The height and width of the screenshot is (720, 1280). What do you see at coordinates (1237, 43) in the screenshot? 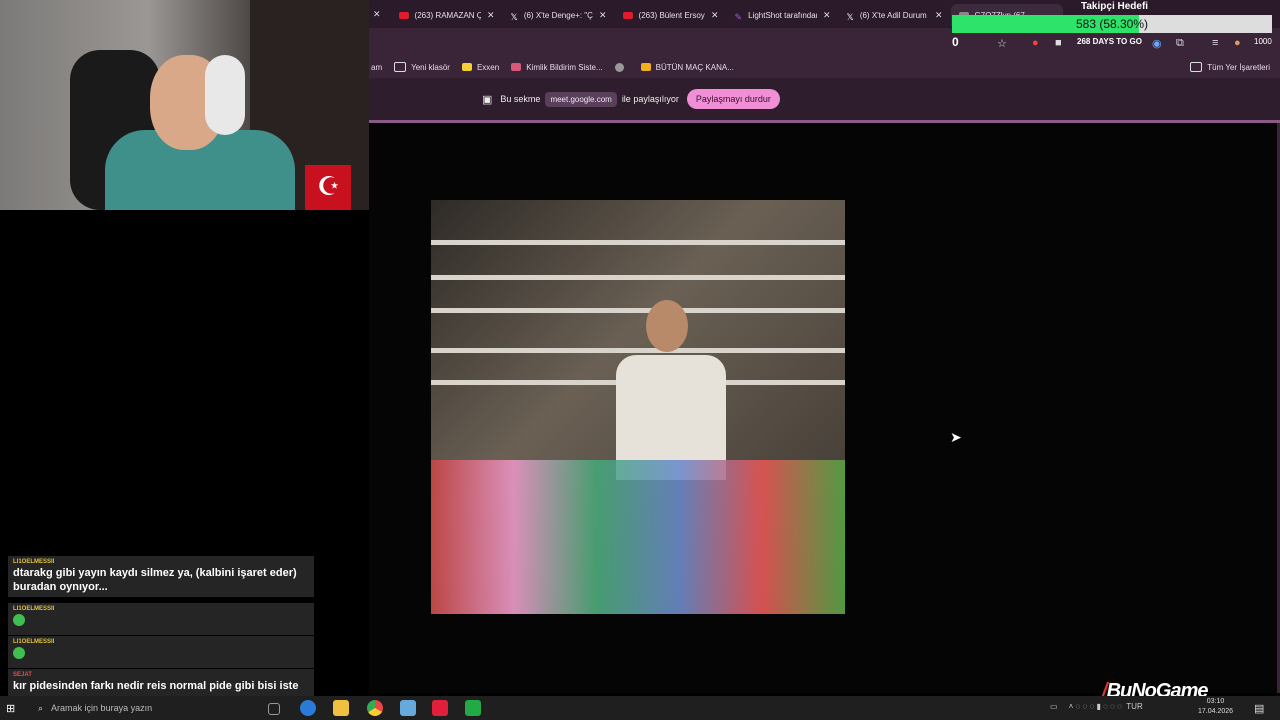
I see `profile-avatar: ●` at bounding box center [1237, 43].